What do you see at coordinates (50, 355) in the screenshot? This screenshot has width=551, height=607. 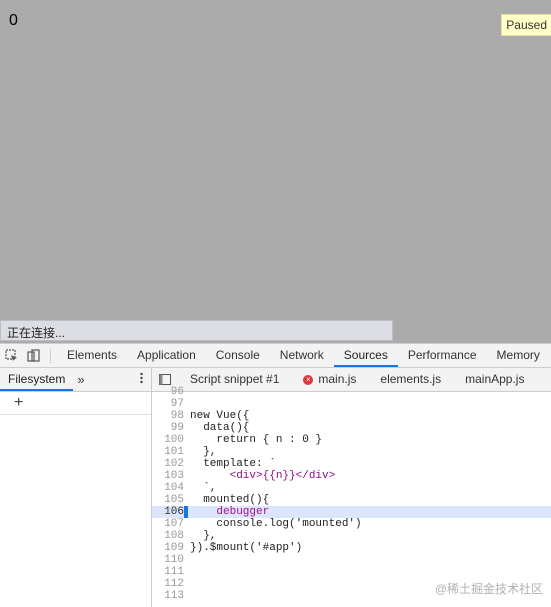 I see `toolbar-divider` at bounding box center [50, 355].